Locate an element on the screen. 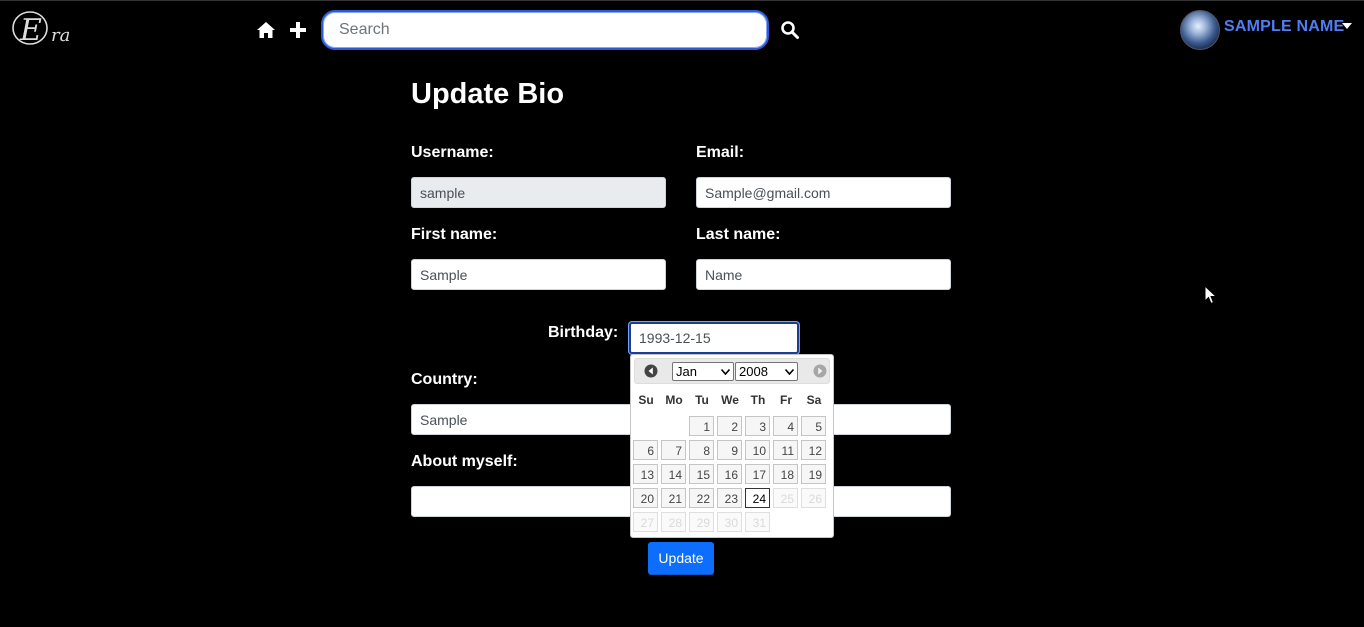 The image size is (1364, 627). mouse-cursor-icon is located at coordinates (1211, 295).